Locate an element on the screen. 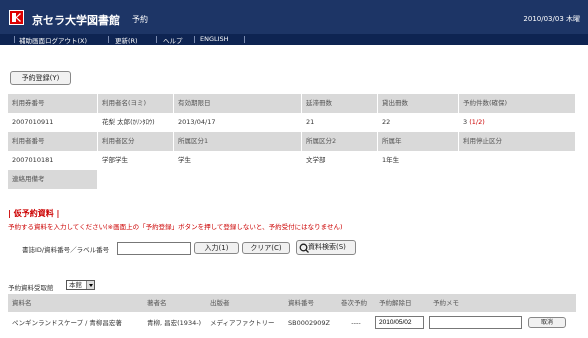 The width and height of the screenshot is (588, 338). menu-refresh: 更新(R) is located at coordinates (126, 40).